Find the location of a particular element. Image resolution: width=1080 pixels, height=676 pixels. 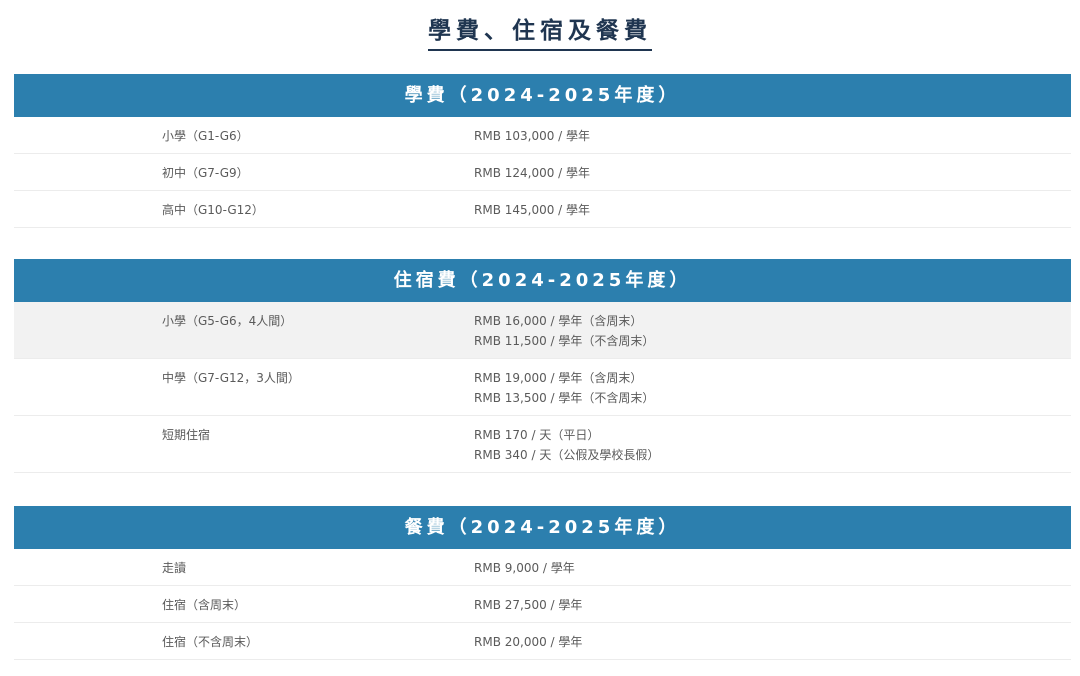

table-row: 初中（G7-G9） RMB 124,000 / 學年 is located at coordinates (542, 172).